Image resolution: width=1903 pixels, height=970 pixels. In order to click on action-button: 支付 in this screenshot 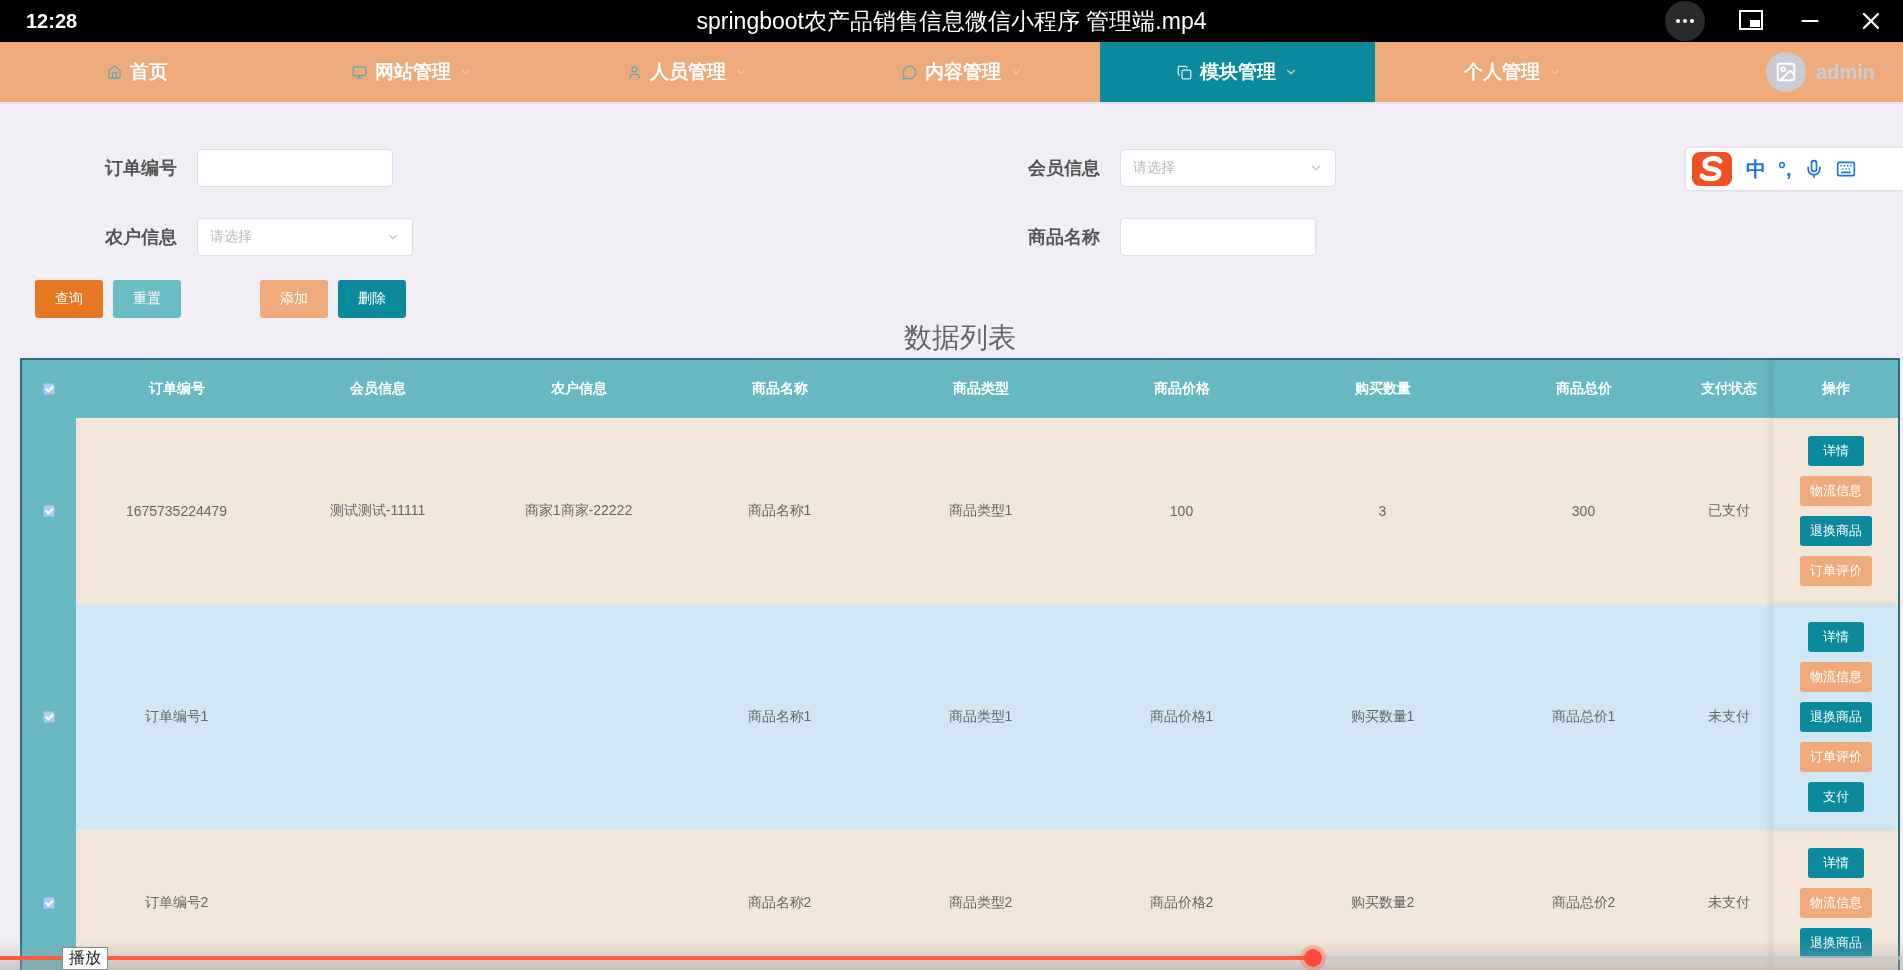, I will do `click(1835, 797)`.